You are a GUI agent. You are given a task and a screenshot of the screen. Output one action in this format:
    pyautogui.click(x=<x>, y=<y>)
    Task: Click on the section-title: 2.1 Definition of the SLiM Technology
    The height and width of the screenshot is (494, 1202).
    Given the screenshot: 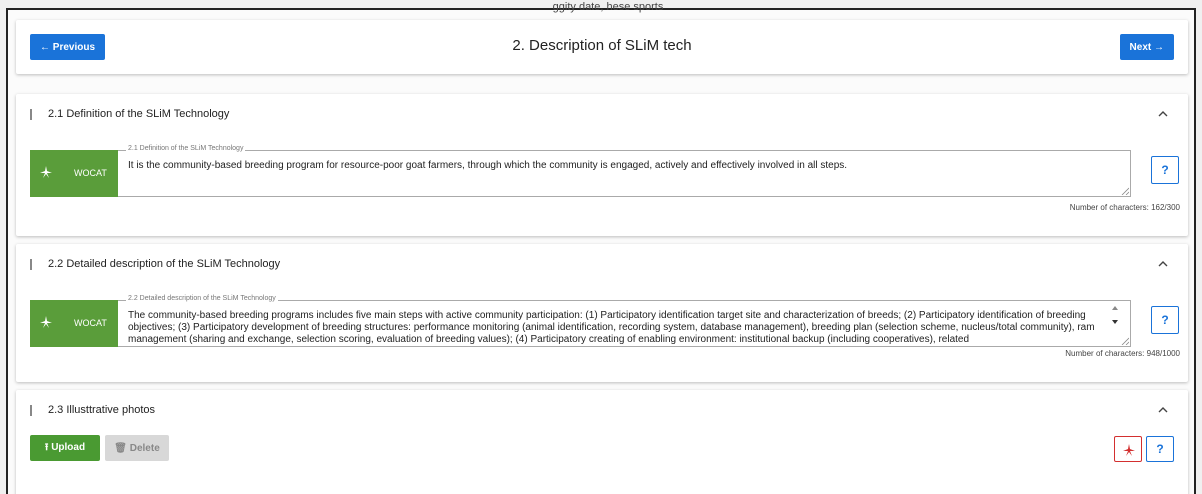 What is the action you would take?
    pyautogui.click(x=139, y=114)
    